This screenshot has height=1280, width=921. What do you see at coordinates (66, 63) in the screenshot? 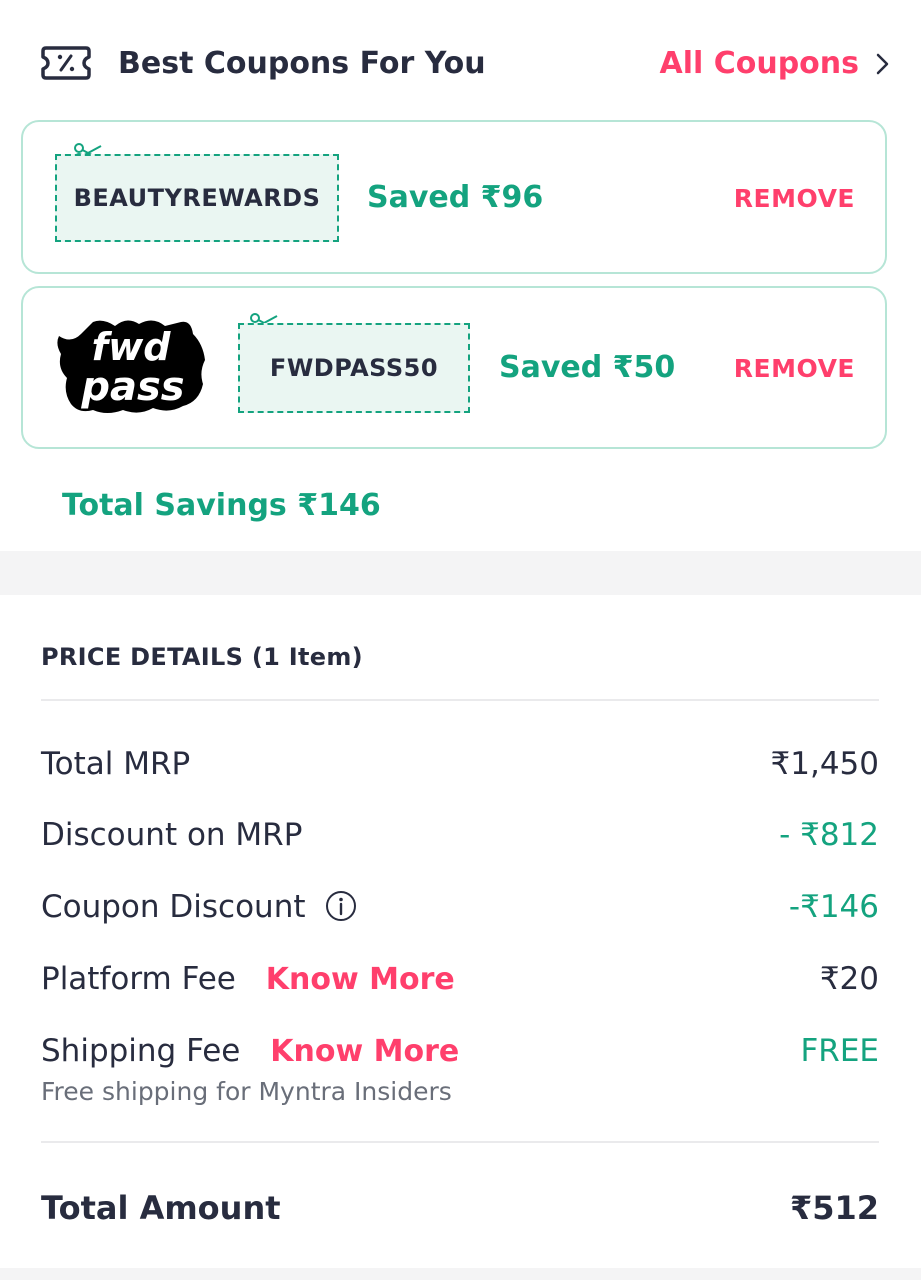
I see `coupon-icon` at bounding box center [66, 63].